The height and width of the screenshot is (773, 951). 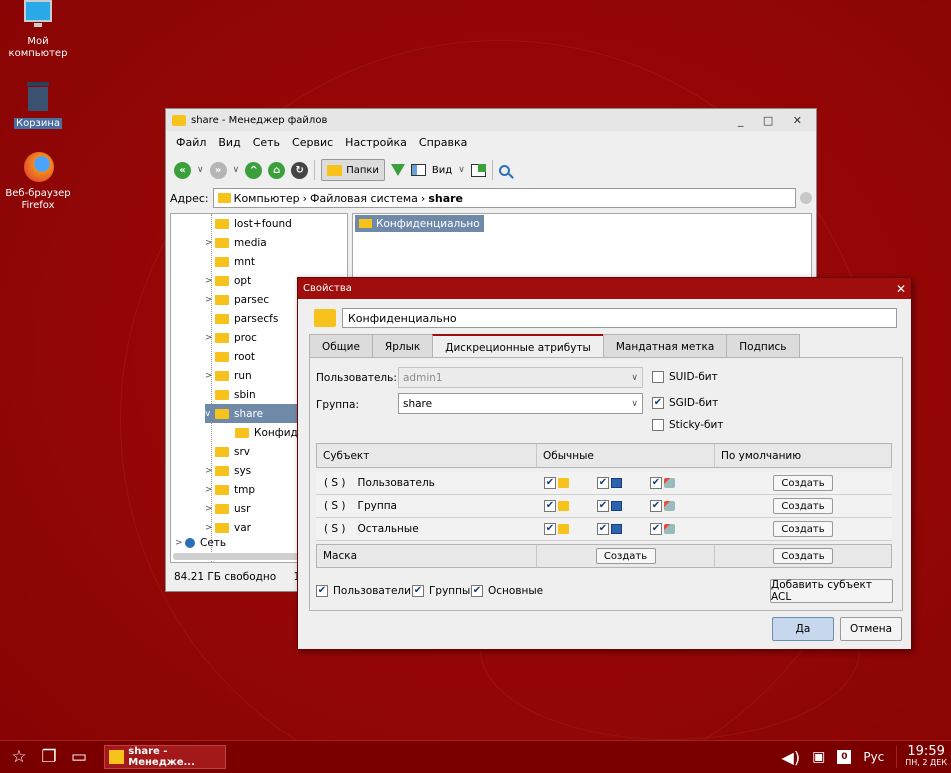 I want to click on back-icon: «, so click(x=182, y=170).